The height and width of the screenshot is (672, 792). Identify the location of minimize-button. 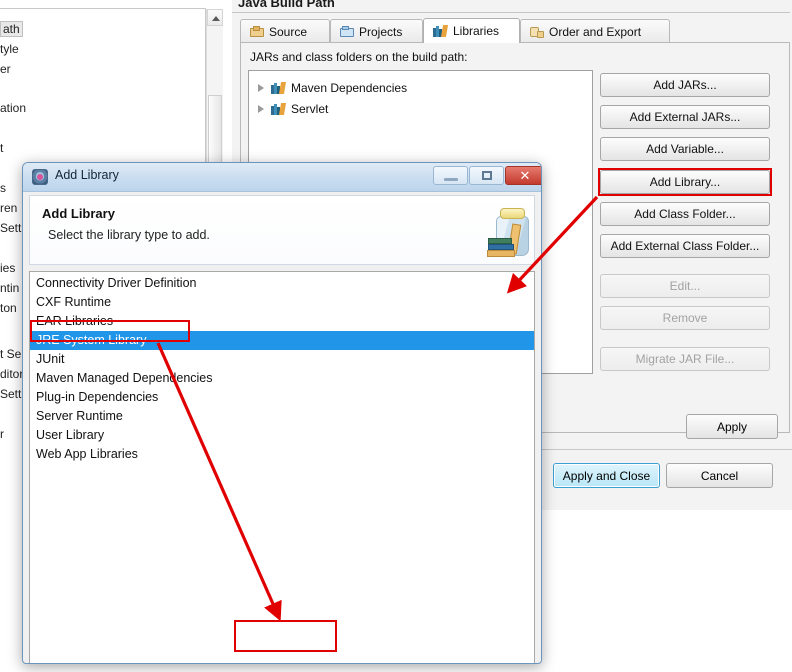
(450, 175).